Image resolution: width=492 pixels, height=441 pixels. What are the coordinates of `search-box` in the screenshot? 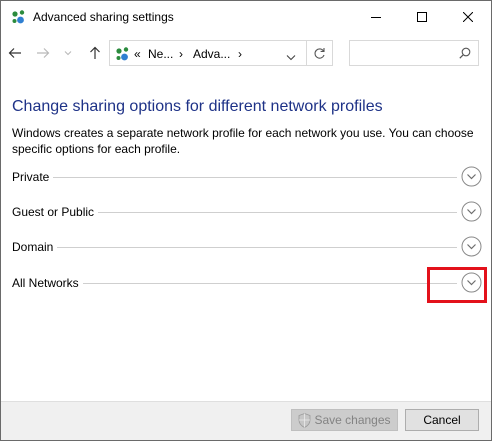 It's located at (414, 53).